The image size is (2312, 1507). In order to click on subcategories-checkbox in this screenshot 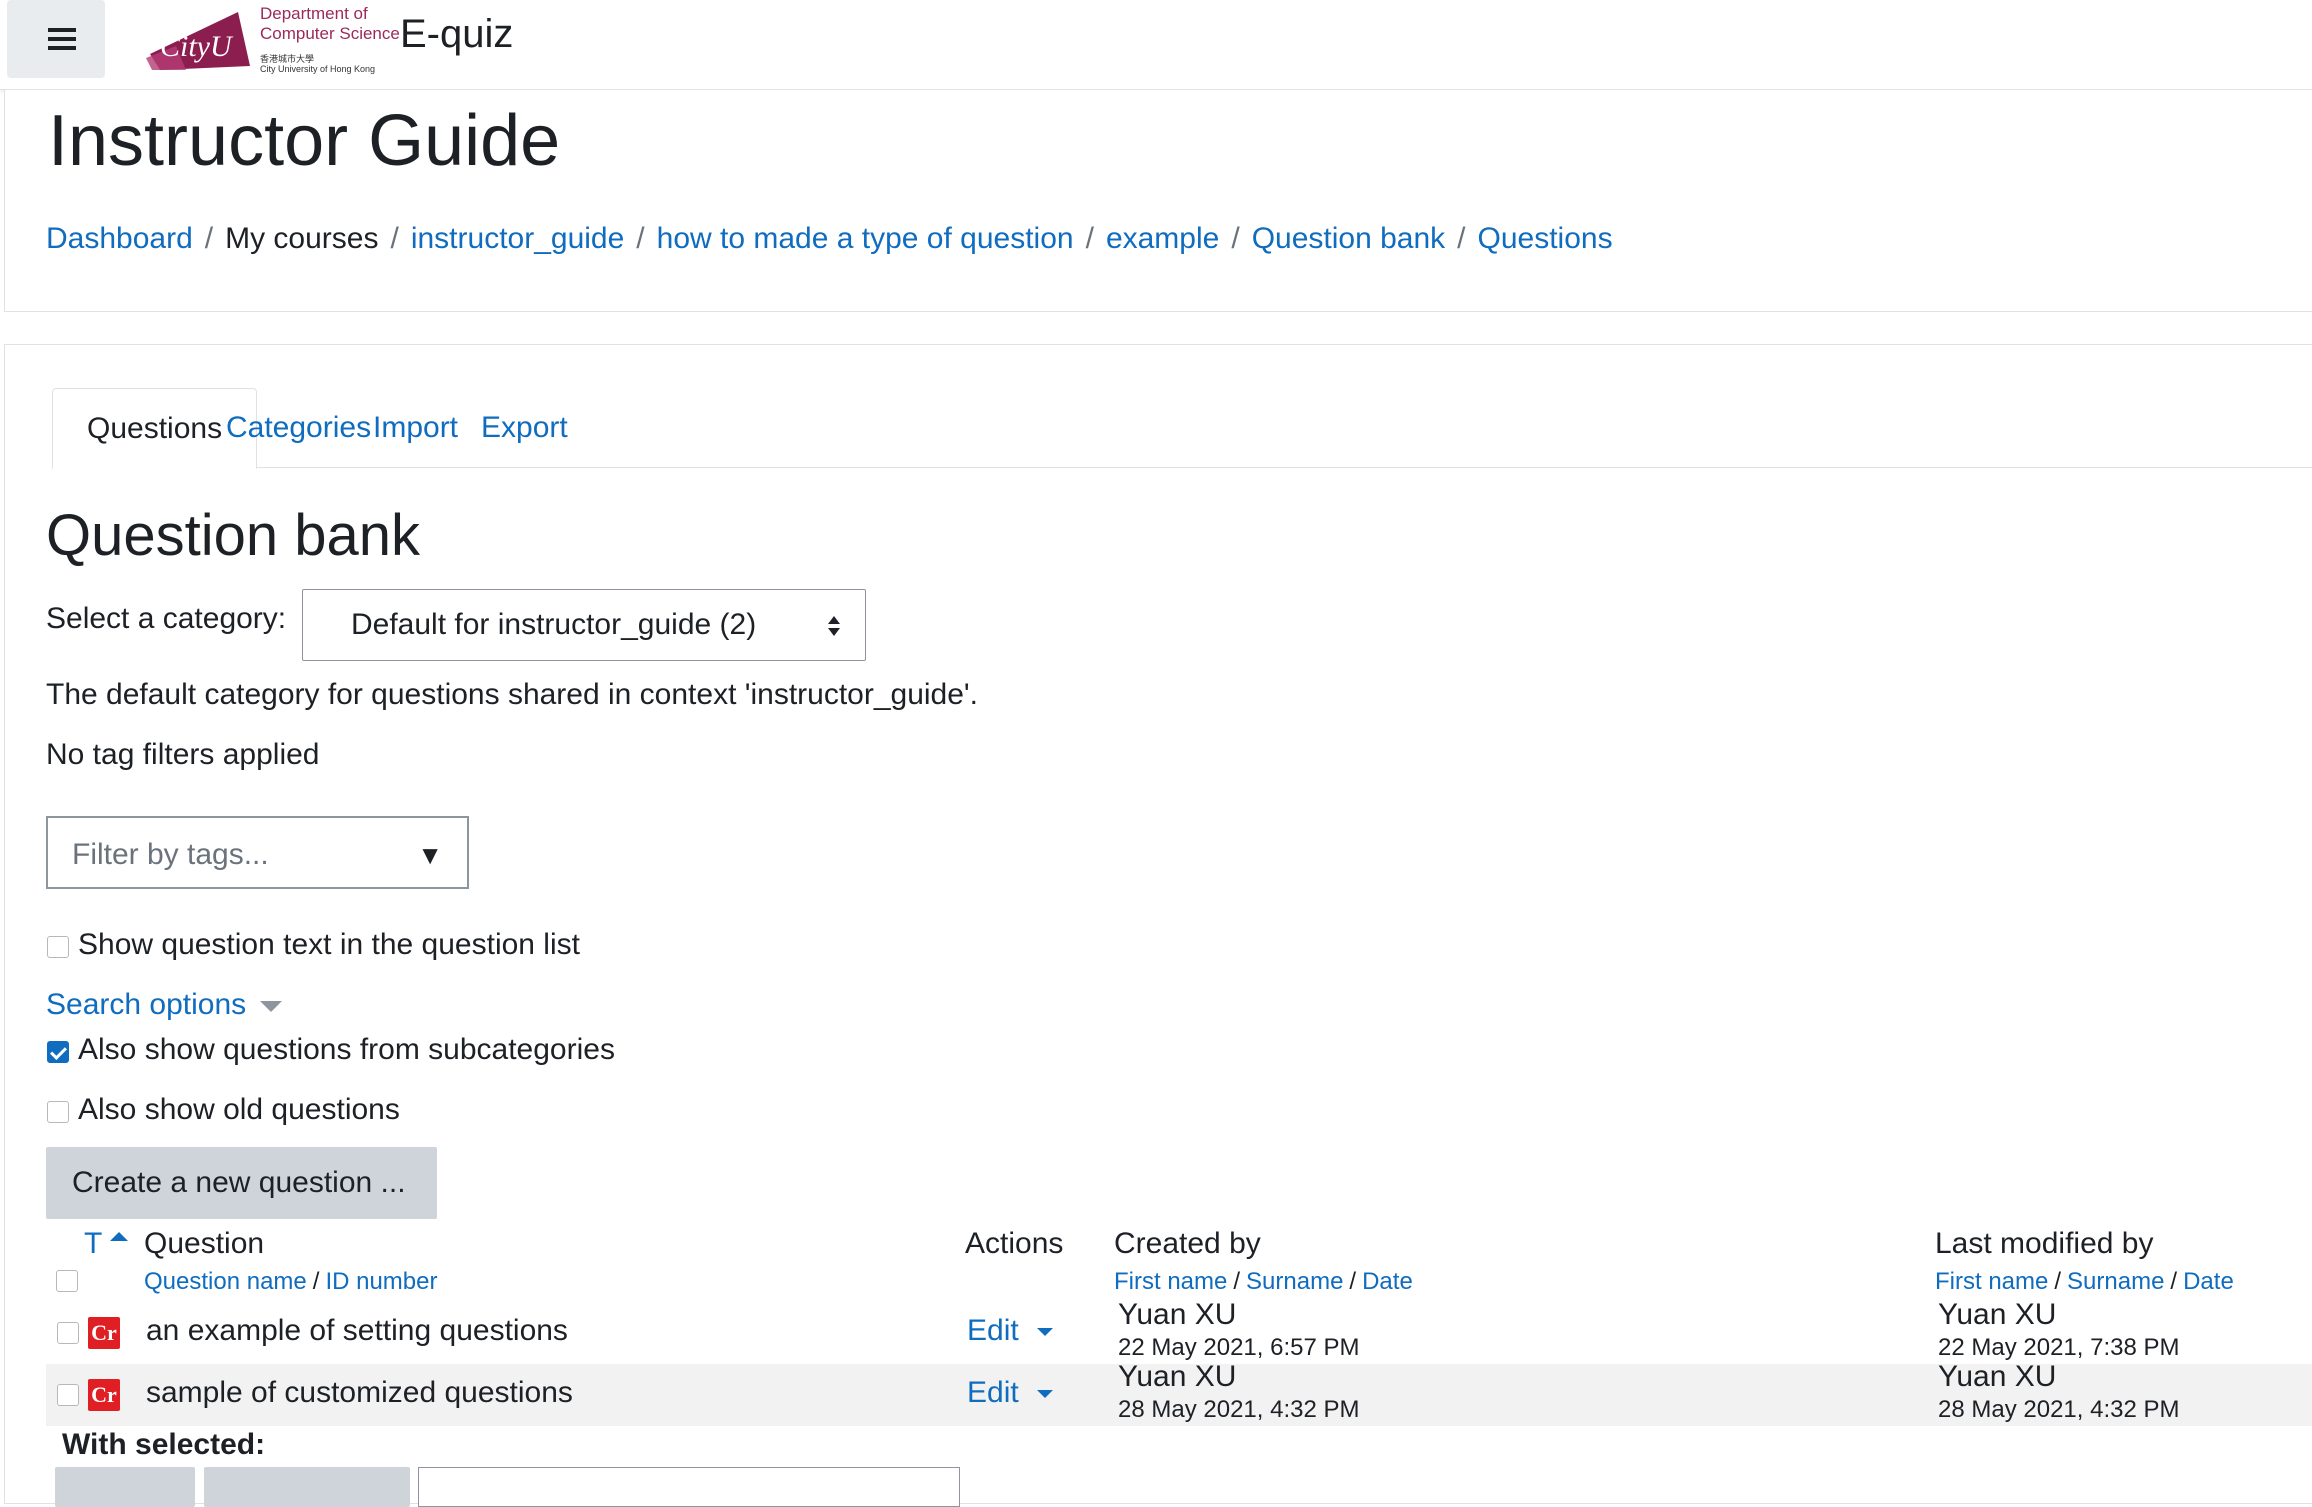, I will do `click(58, 1052)`.